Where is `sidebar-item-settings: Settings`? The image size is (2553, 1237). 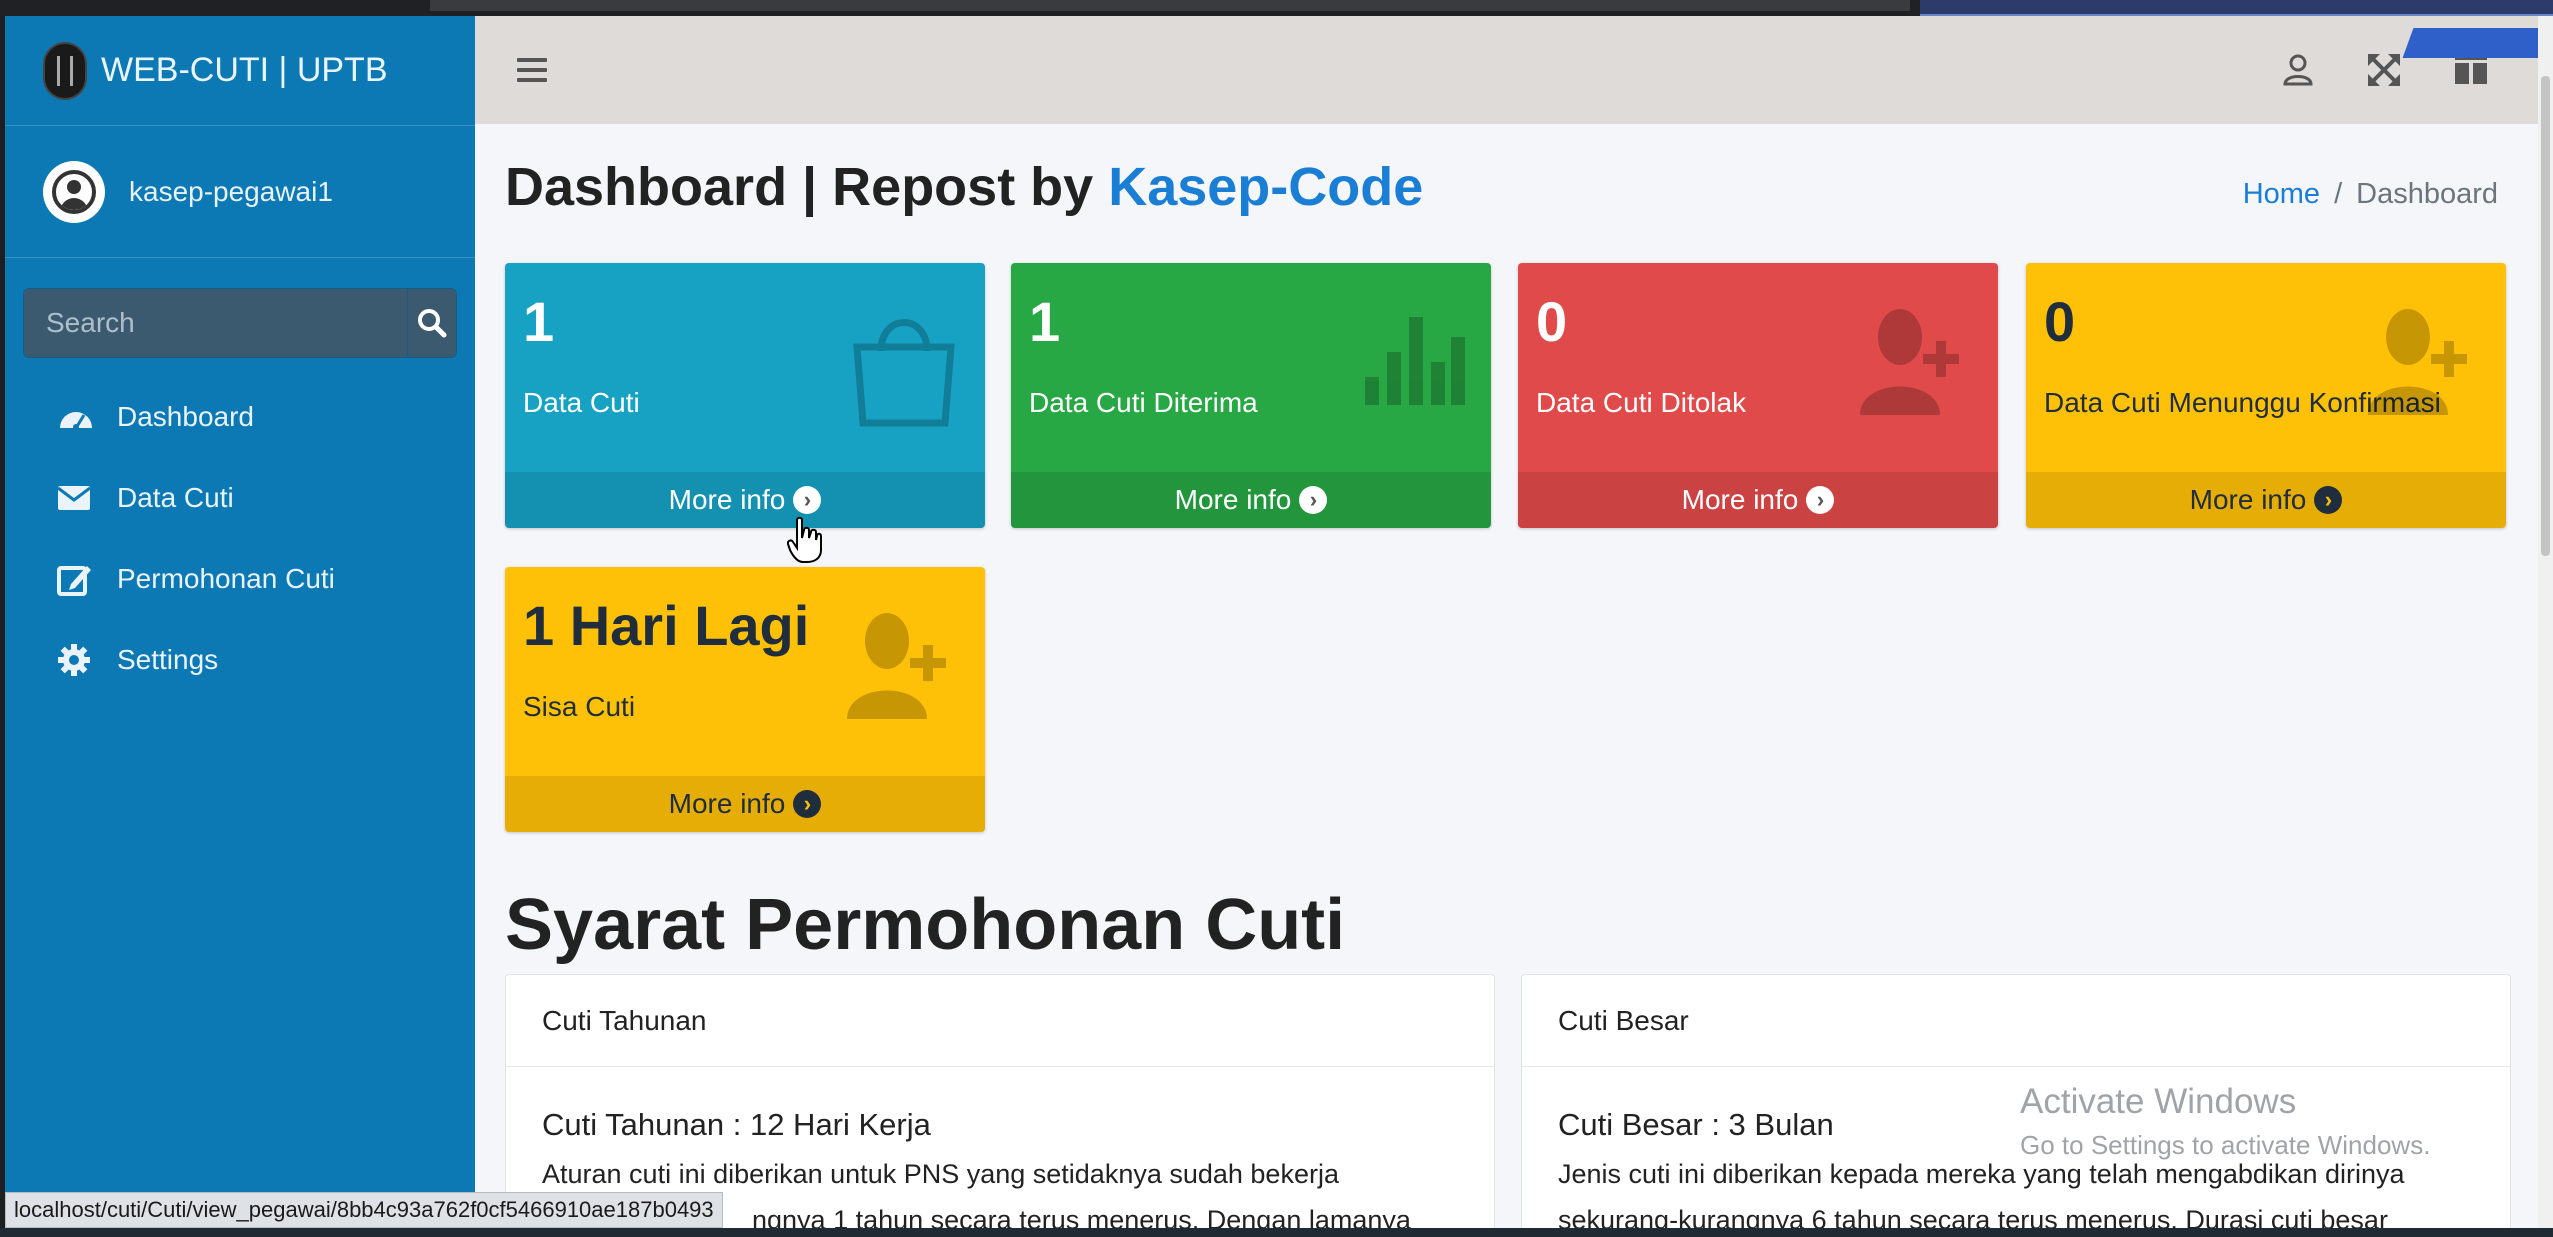
sidebar-item-settings: Settings is located at coordinates (240, 659).